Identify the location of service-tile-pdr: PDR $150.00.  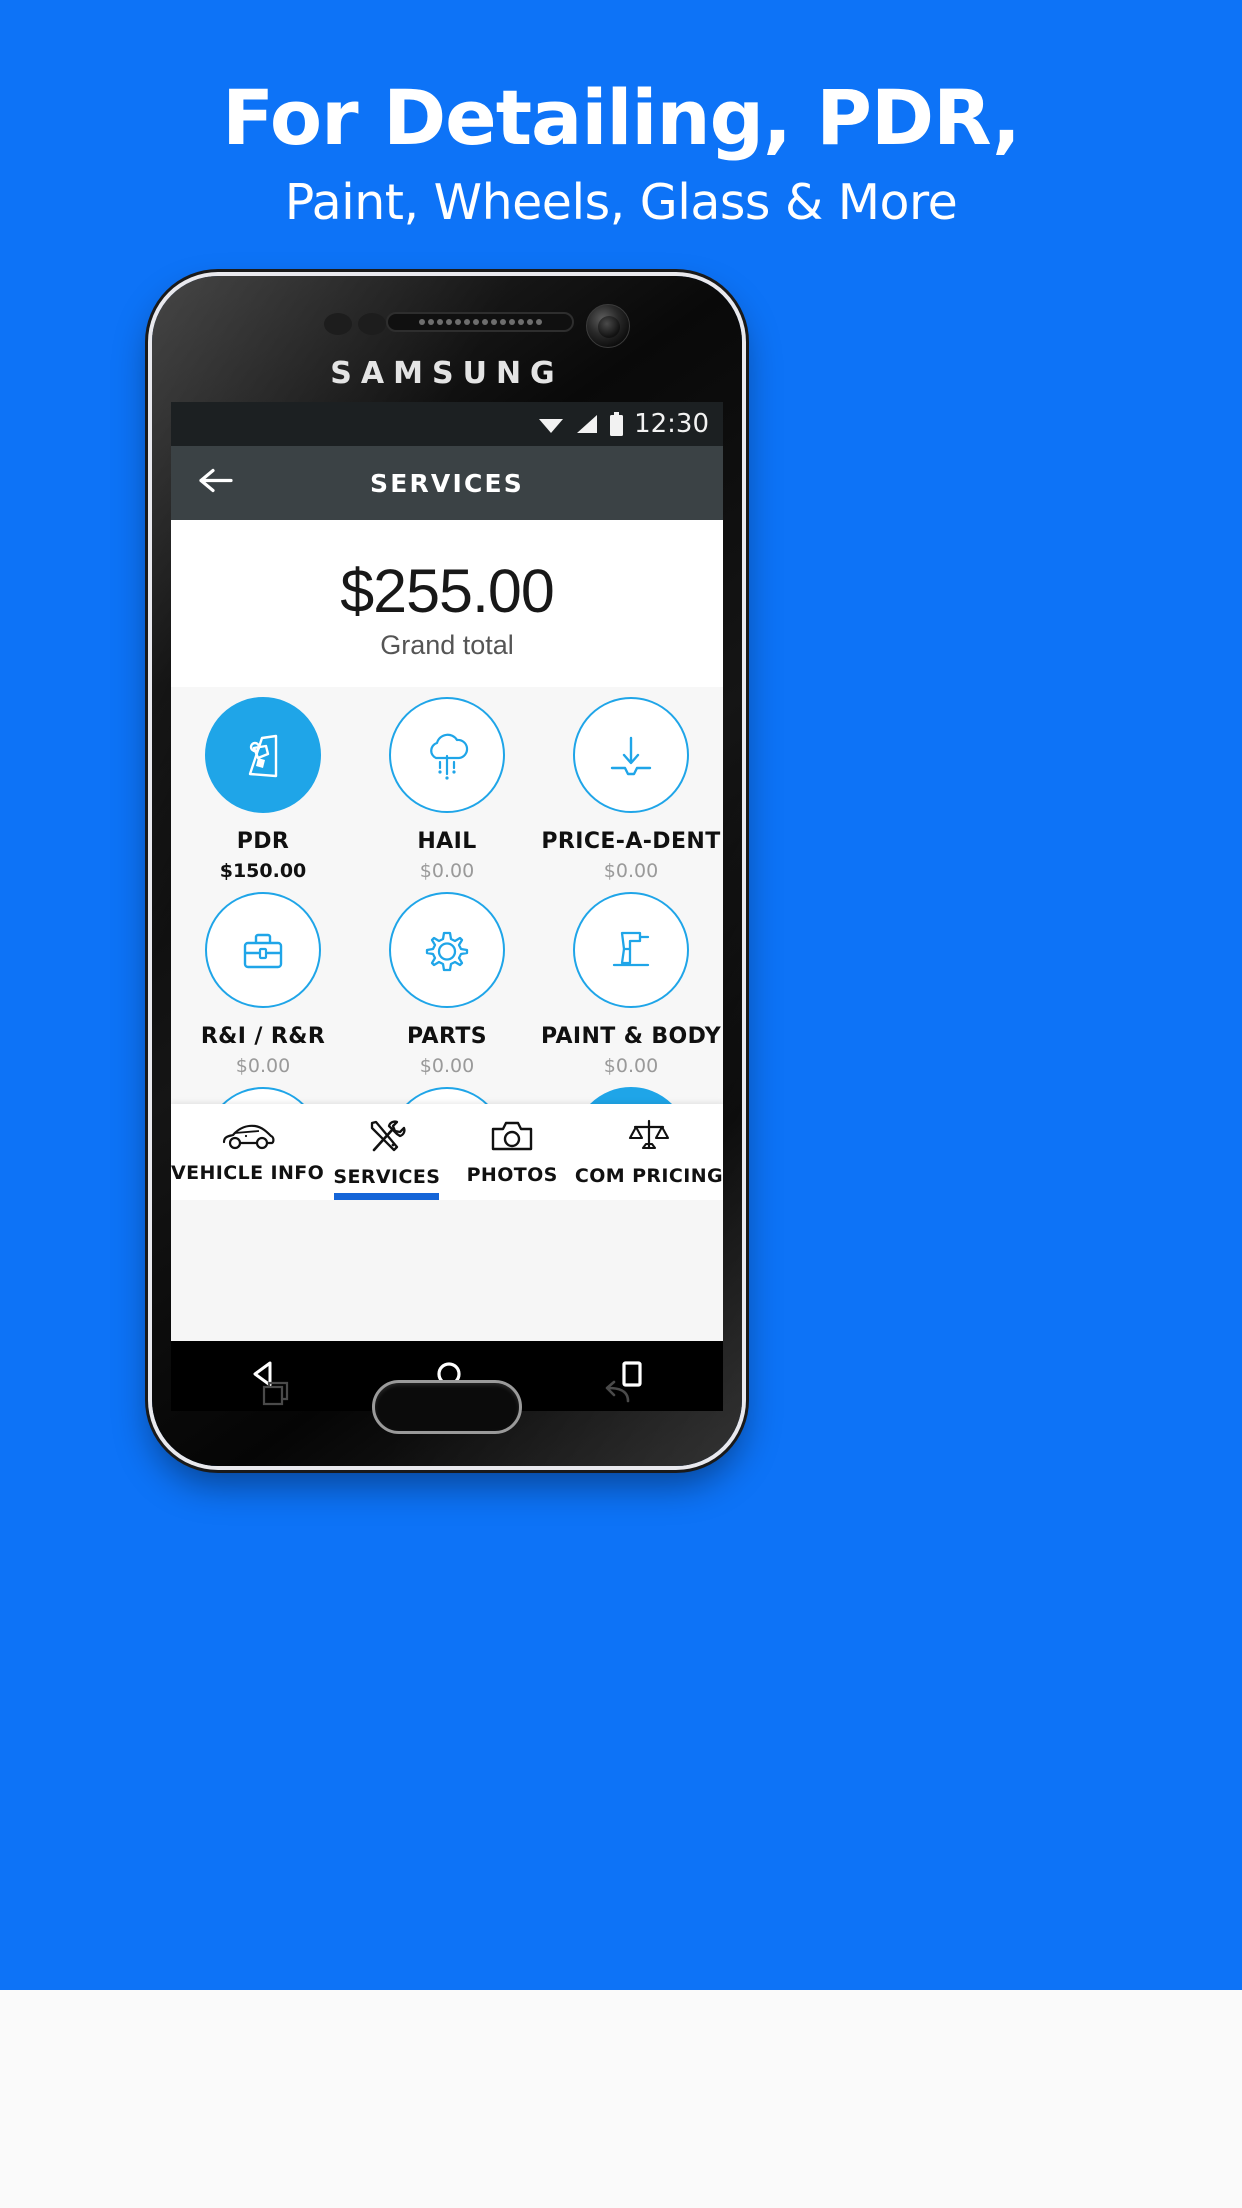
(263, 787).